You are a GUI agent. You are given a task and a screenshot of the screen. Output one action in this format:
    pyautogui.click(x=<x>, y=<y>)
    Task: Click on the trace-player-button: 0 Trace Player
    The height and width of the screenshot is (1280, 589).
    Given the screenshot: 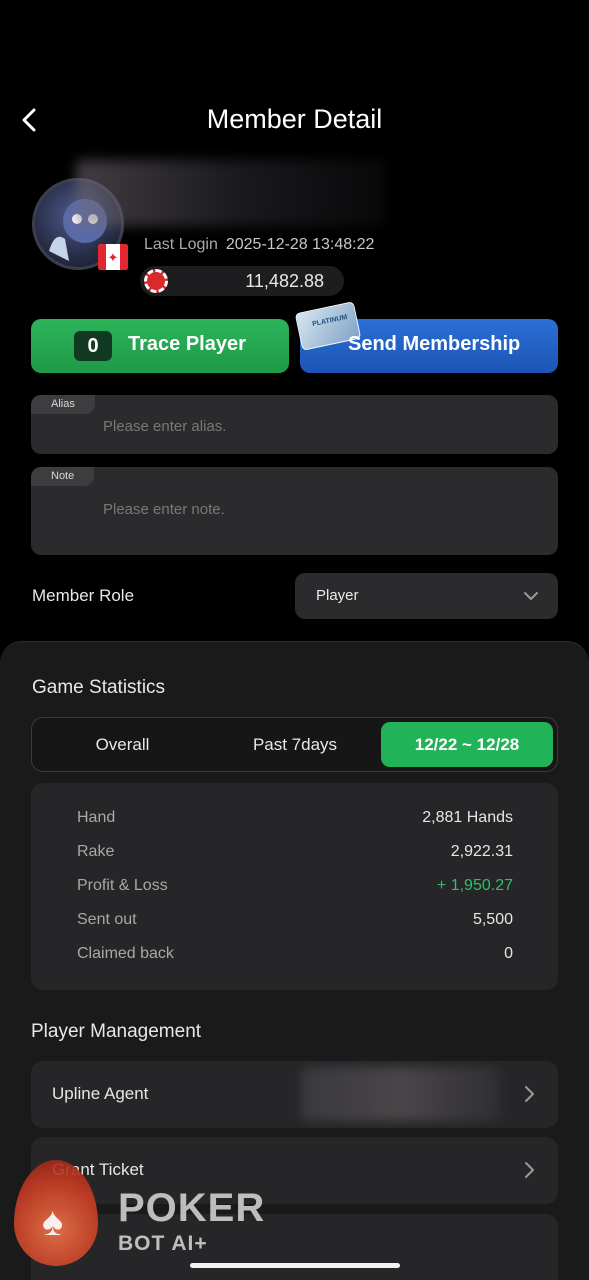 What is the action you would take?
    pyautogui.click(x=160, y=346)
    